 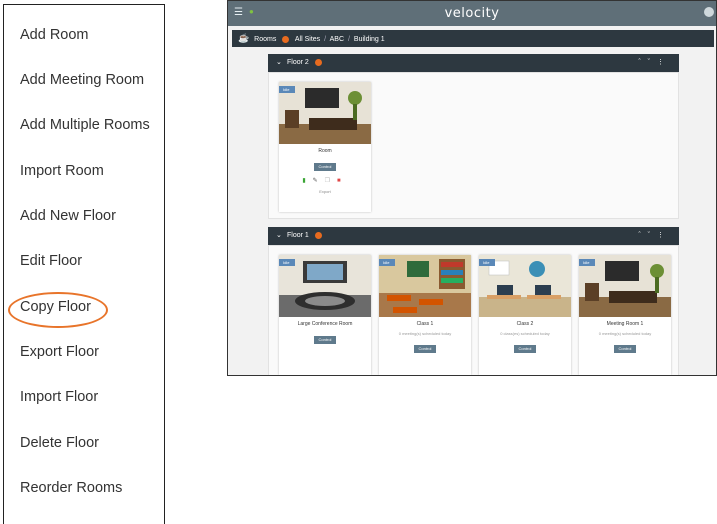 I want to click on breadcrumb-abc: ABC, so click(x=337, y=39).